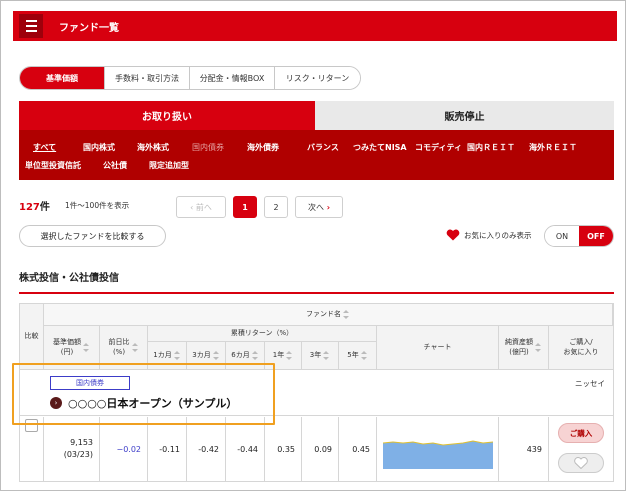 This screenshot has height=491, width=626. Describe the element at coordinates (119, 347) in the screenshot. I see `header-prev-day-label: 前日比 (%)` at that location.